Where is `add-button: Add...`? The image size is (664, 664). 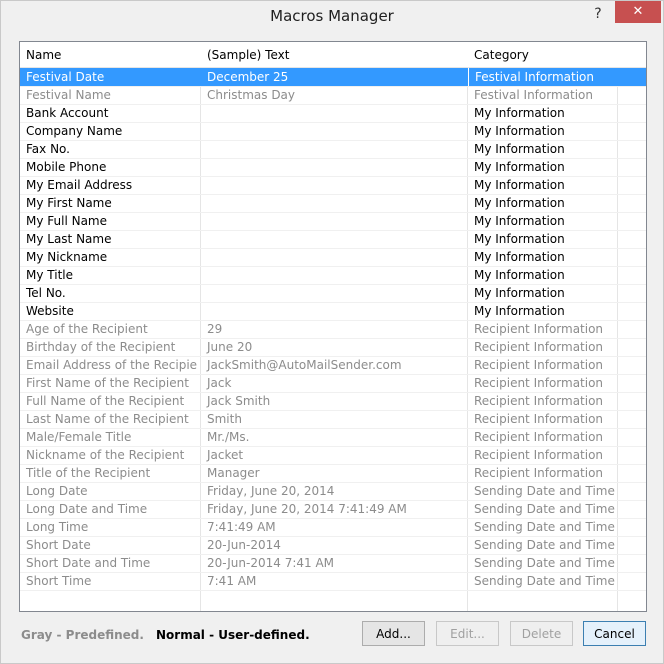 add-button: Add... is located at coordinates (393, 633).